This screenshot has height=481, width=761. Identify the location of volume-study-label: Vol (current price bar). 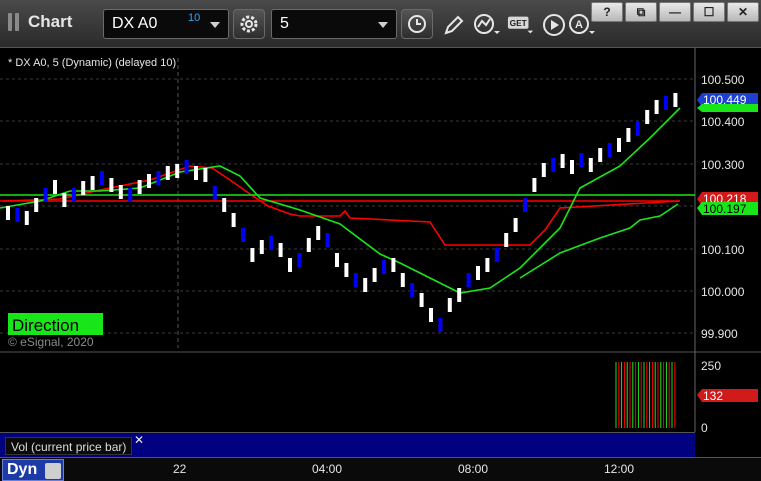
(69, 446).